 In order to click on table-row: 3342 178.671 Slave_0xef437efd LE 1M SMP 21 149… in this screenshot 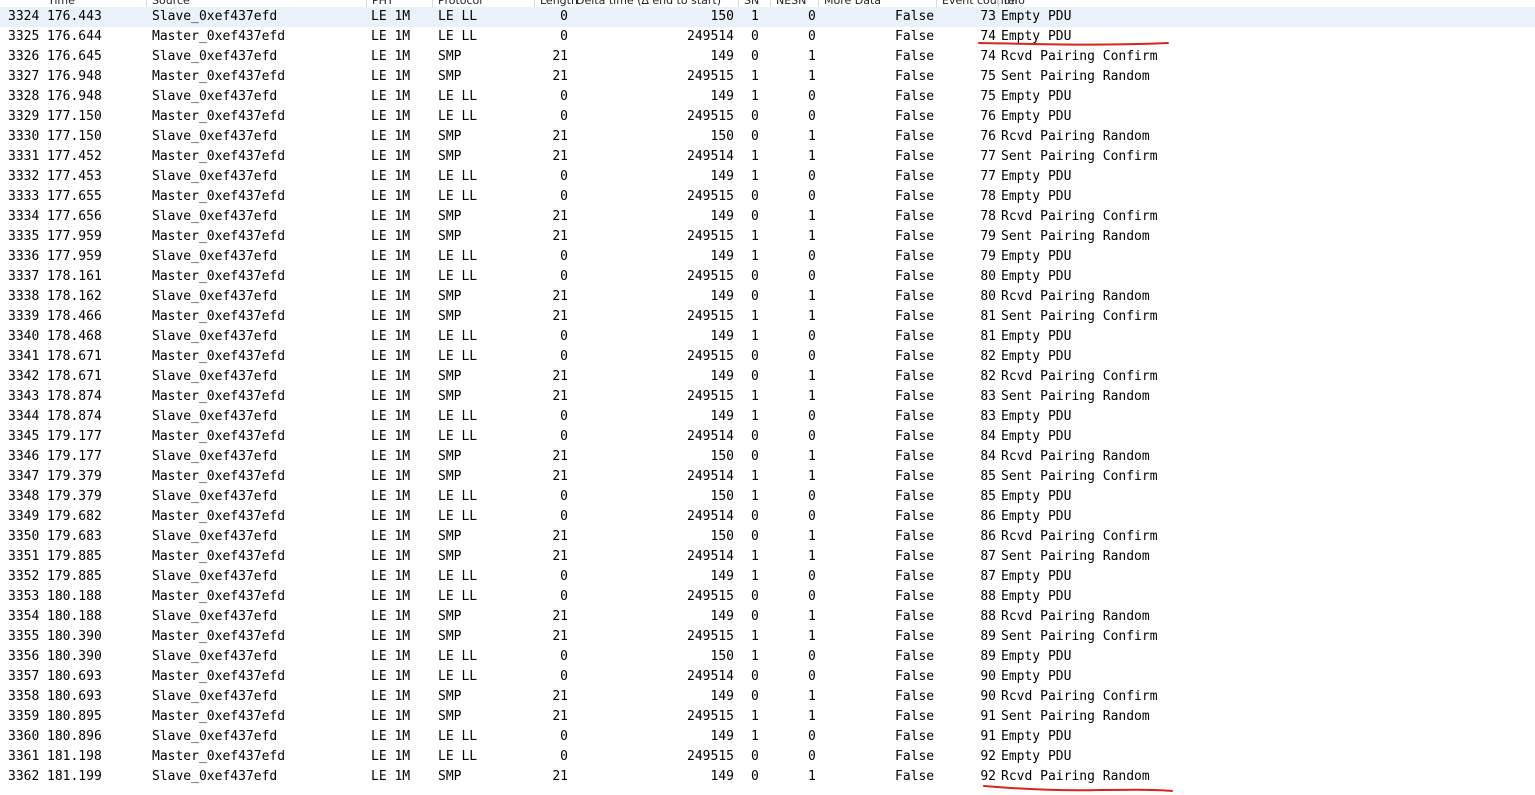, I will do `click(767, 377)`.